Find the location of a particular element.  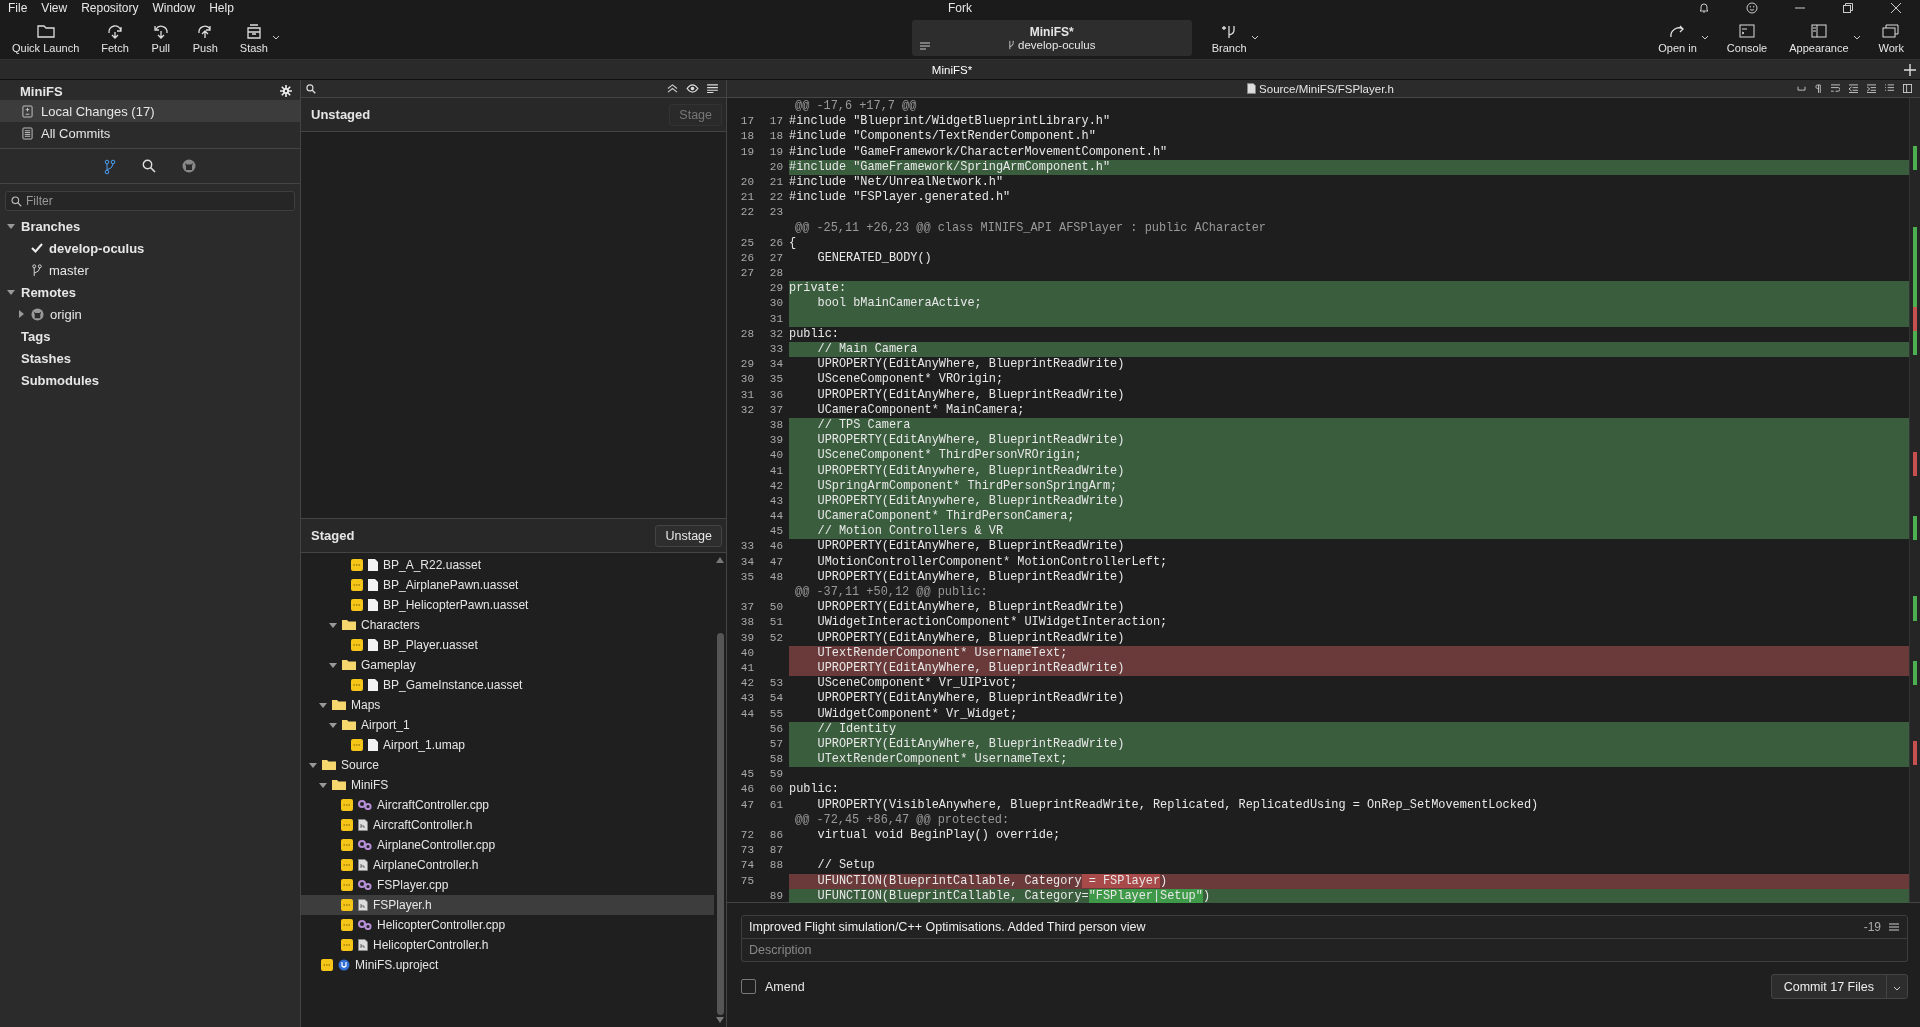

line-number: 60 is located at coordinates (776, 790).